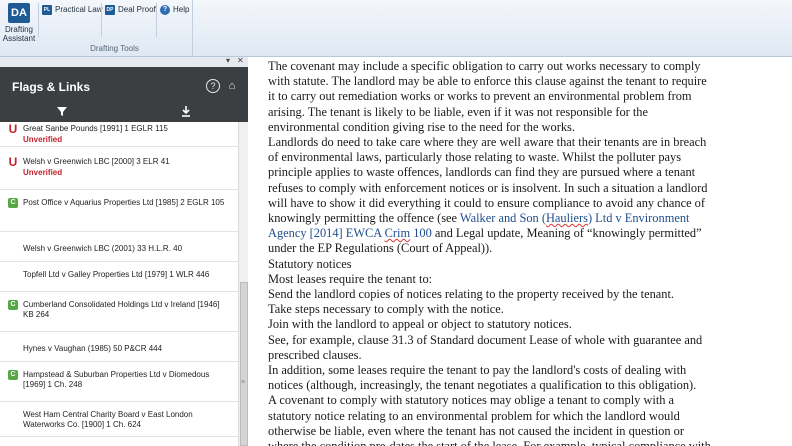 The height and width of the screenshot is (446, 792). I want to click on pane-close-icon: ✕, so click(240, 60).